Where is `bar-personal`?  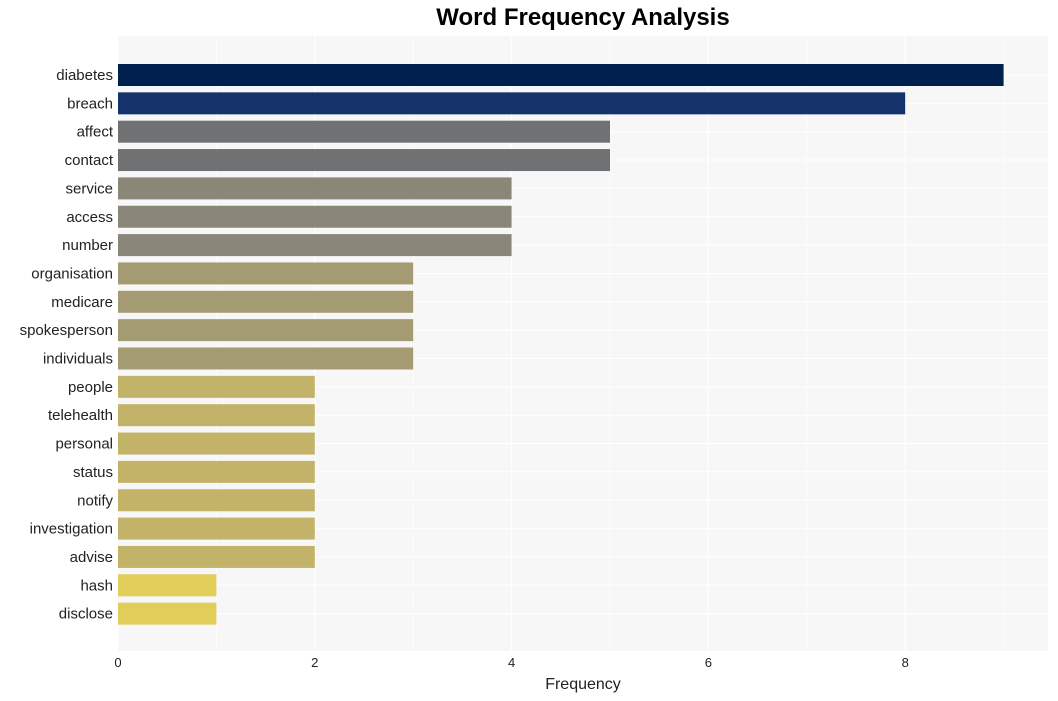
bar-personal is located at coordinates (216, 443).